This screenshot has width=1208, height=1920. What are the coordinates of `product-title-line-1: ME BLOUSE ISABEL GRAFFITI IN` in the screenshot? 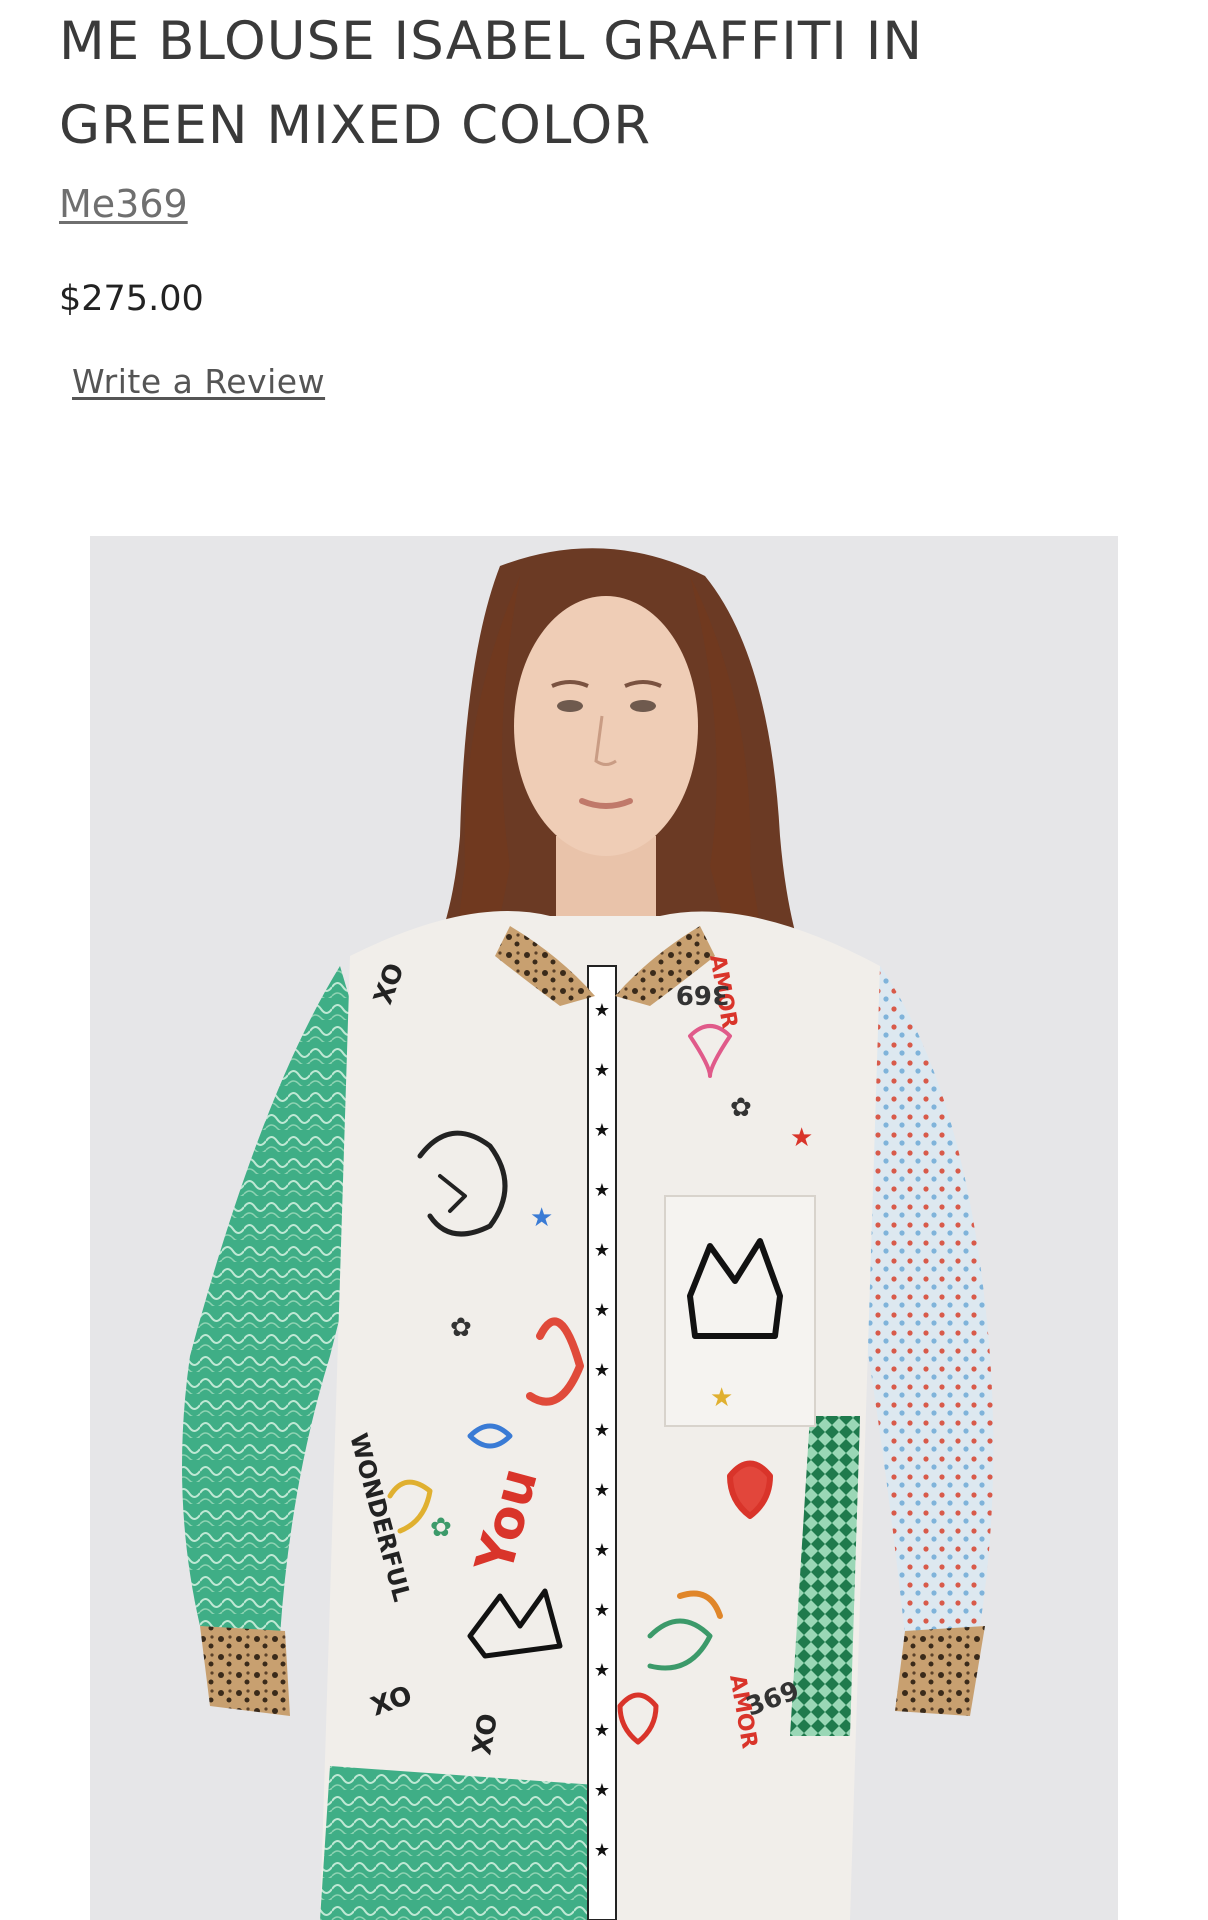 It's located at (491, 41).